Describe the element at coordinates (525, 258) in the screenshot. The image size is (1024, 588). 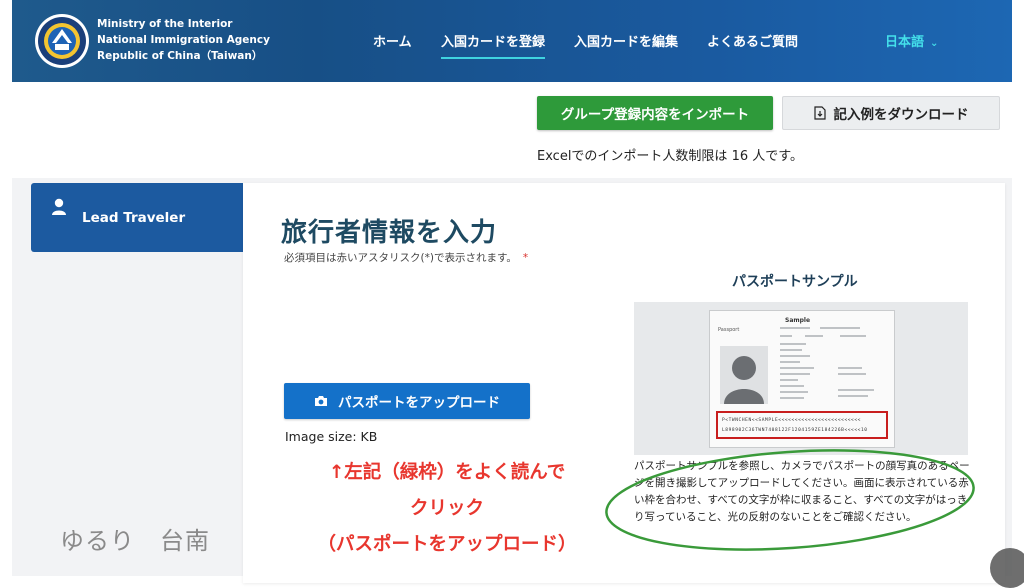
I see `required-asterisk: *` at that location.